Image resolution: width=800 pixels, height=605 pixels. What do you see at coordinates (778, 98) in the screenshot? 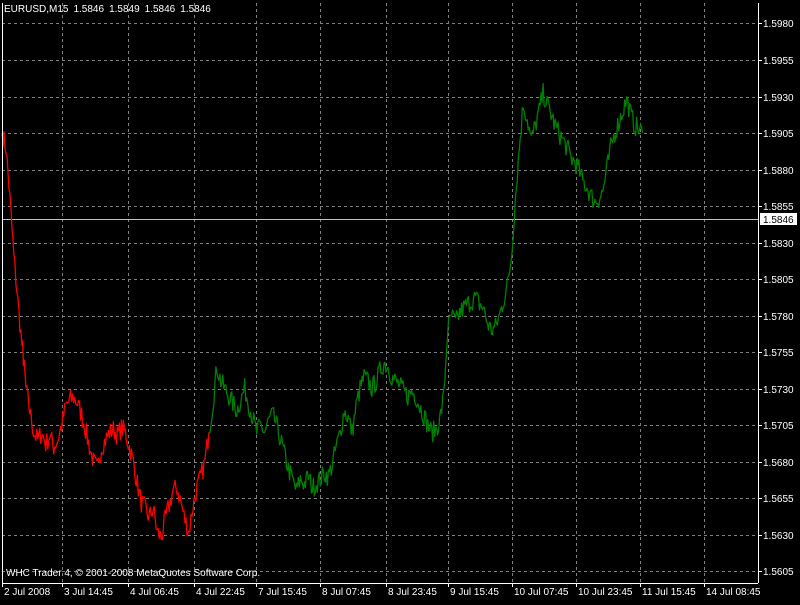
I see `y-tick-label-2: 1.5930` at bounding box center [778, 98].